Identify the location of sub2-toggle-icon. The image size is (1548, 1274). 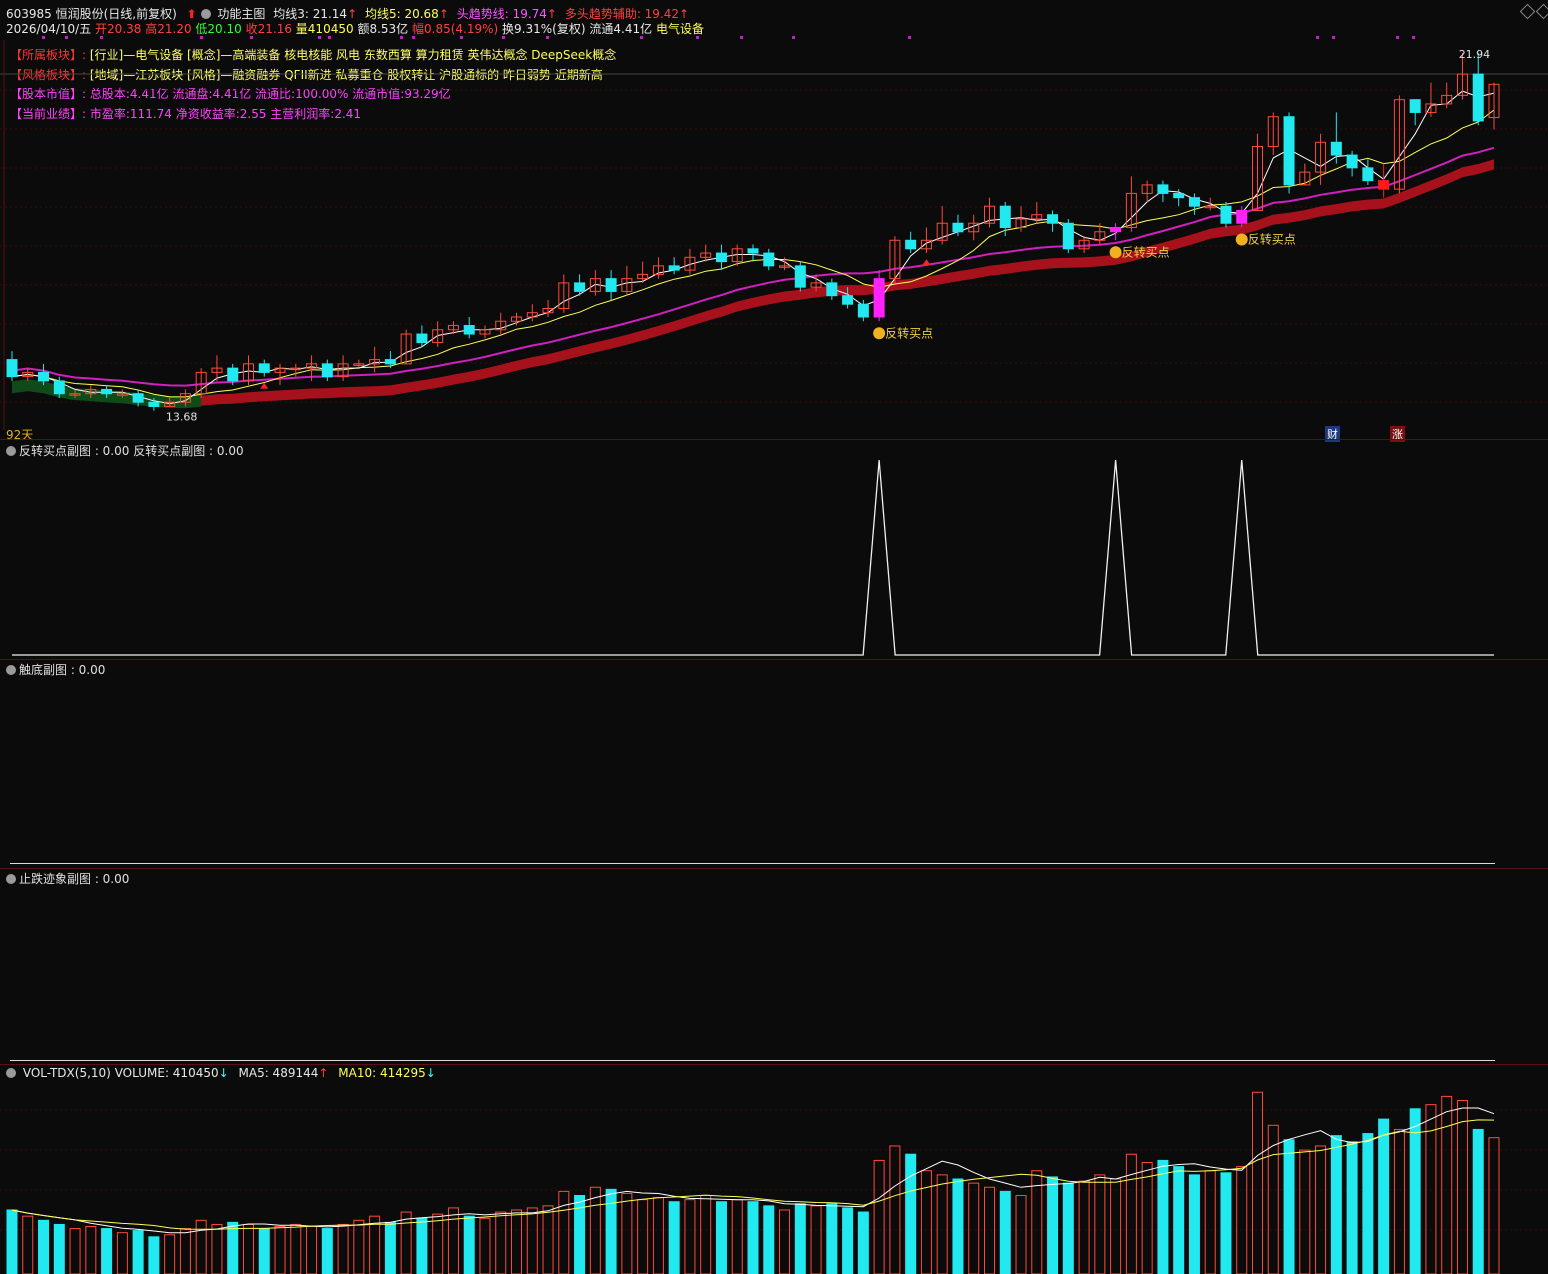
(11, 670).